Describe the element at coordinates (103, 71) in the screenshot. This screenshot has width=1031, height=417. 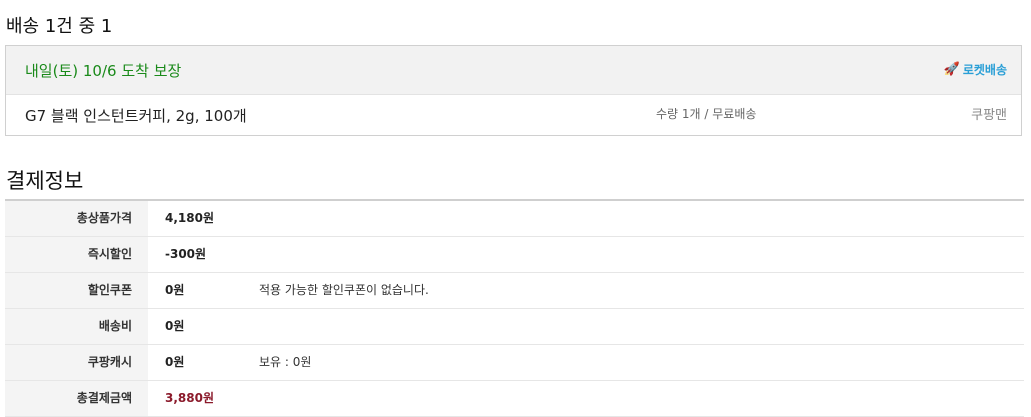
I see `arrival-guarantee: 내일(토) 10/6 도착 보장` at that location.